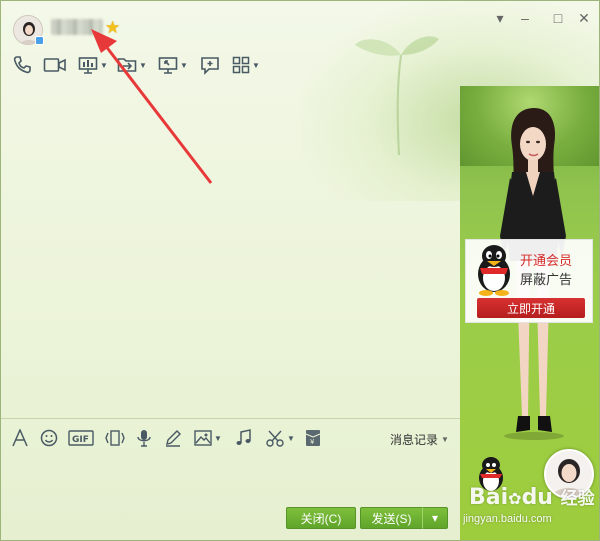  What do you see at coordinates (144, 438) in the screenshot?
I see `voice-icon` at bounding box center [144, 438].